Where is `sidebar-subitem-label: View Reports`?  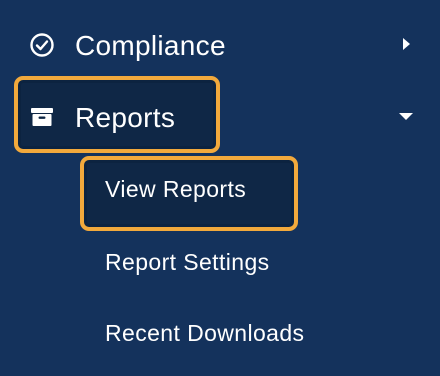 sidebar-subitem-label: View Reports is located at coordinates (176, 189).